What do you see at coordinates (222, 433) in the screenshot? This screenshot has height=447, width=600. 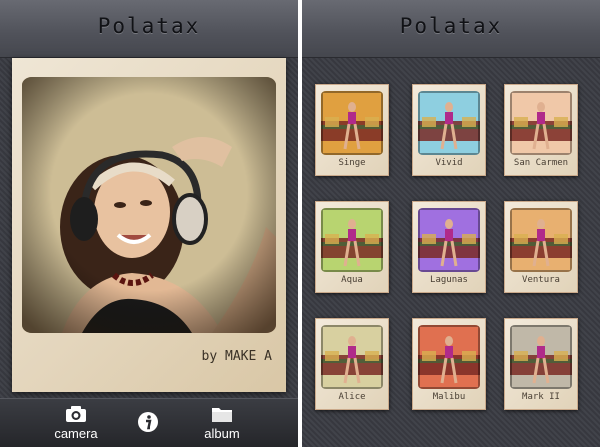 I see `album-label: album` at bounding box center [222, 433].